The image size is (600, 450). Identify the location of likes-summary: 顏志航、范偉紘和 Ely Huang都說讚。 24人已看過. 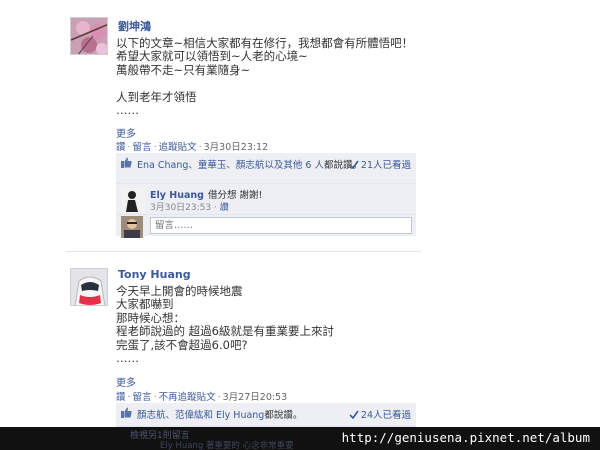
(266, 413).